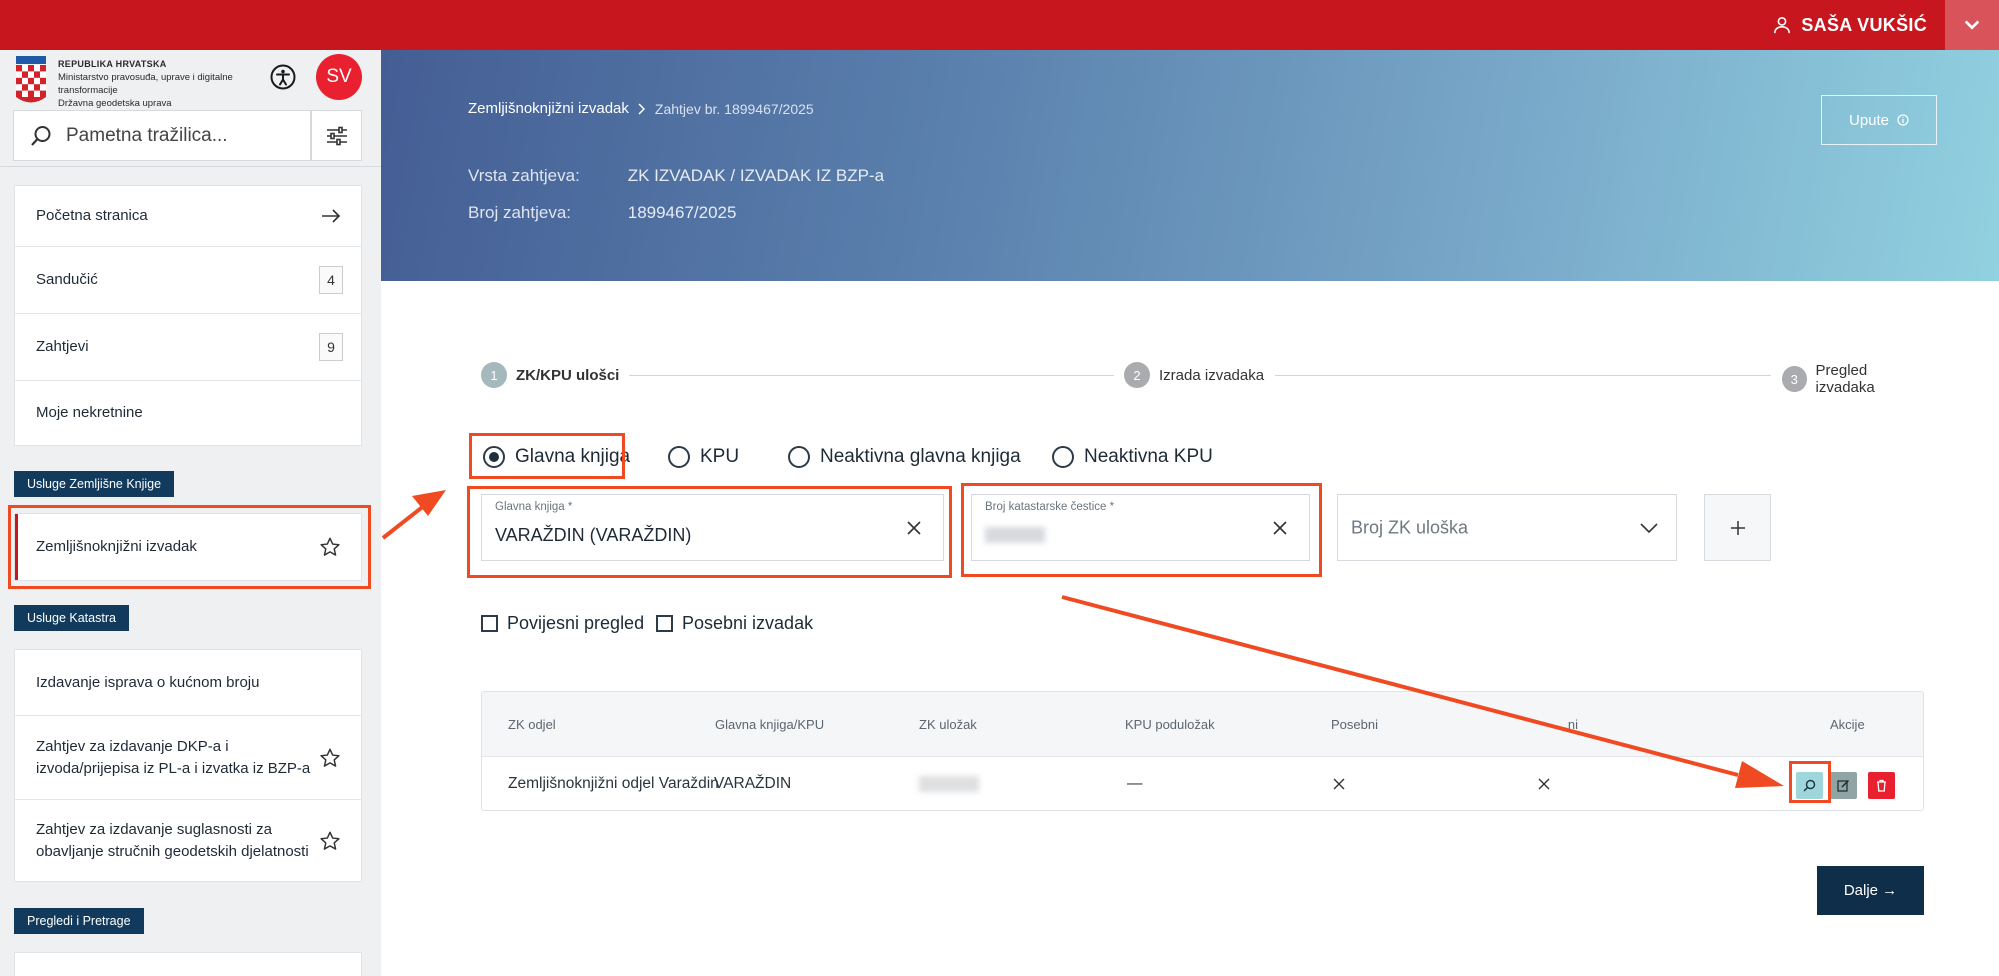 Image resolution: width=1999 pixels, height=976 pixels. What do you see at coordinates (753, 783) in the screenshot?
I see `td-glavna-knjiga: VARAŽDIN` at bounding box center [753, 783].